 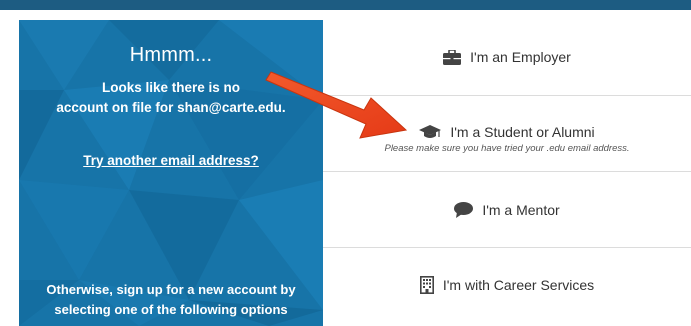 I want to click on try-another-email-link: Try another email address?, so click(x=171, y=160).